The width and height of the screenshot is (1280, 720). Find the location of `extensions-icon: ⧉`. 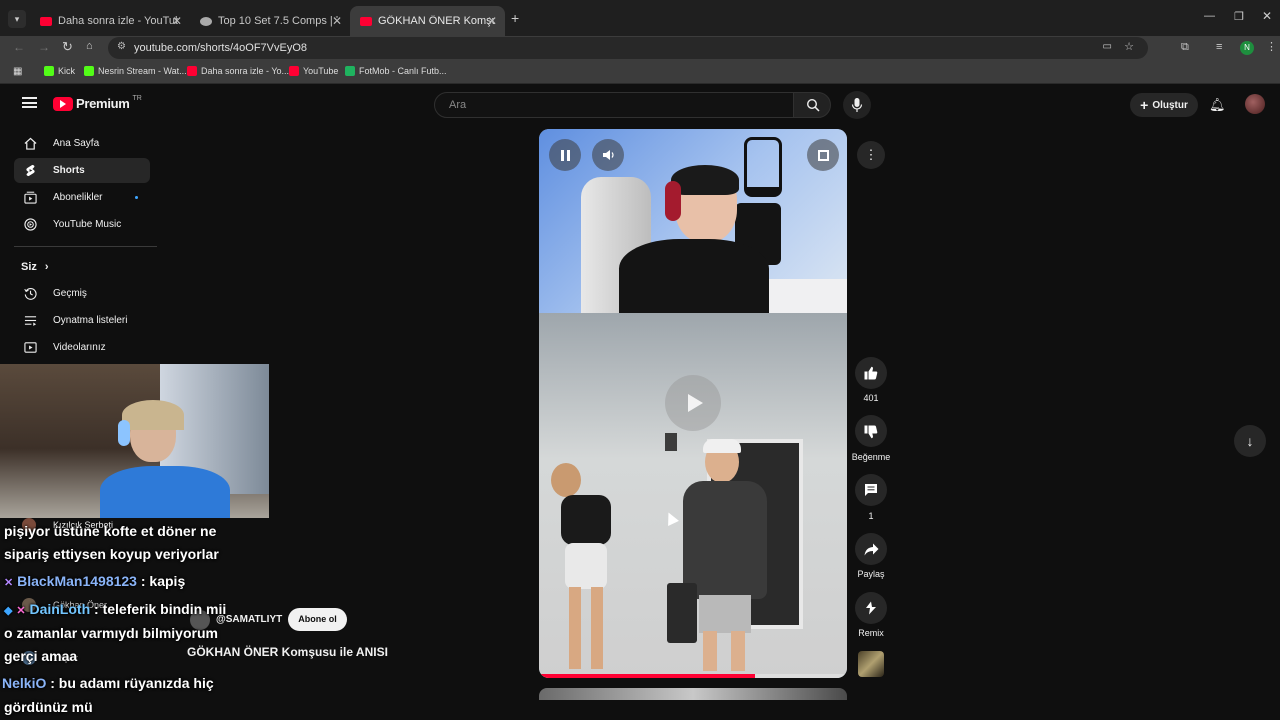

extensions-icon: ⧉ is located at coordinates (1185, 47).